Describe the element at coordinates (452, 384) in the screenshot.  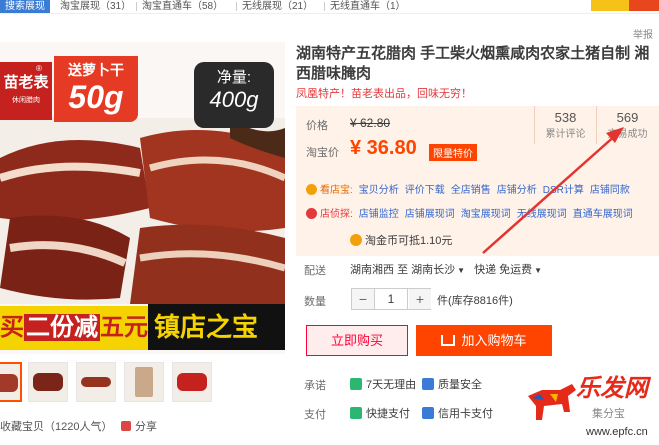
I see `promise-quality: 质量安全` at that location.